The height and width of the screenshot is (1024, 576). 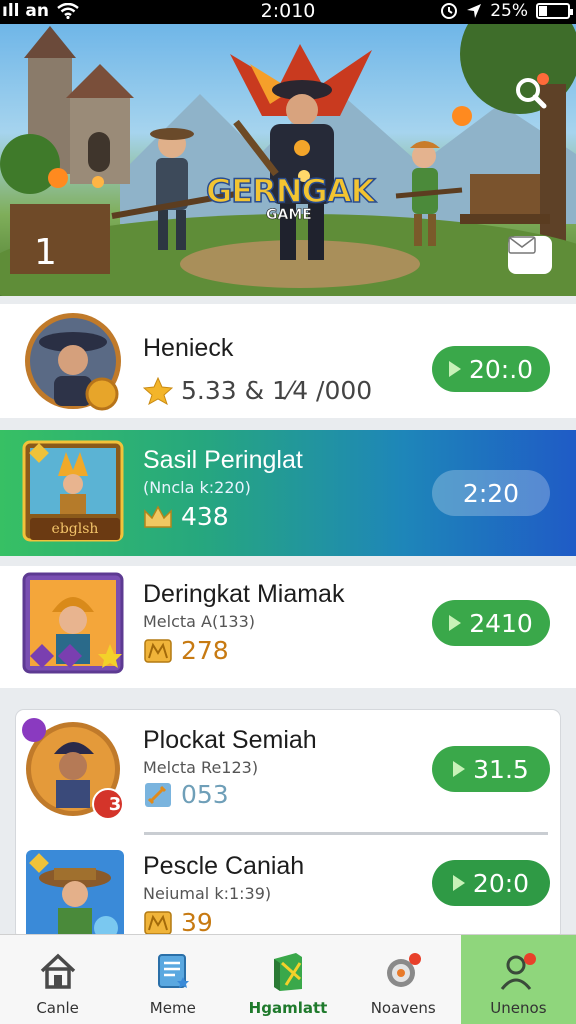 What do you see at coordinates (207, 893) in the screenshot?
I see `game-subtitle: Neiumal k:1:39)` at bounding box center [207, 893].